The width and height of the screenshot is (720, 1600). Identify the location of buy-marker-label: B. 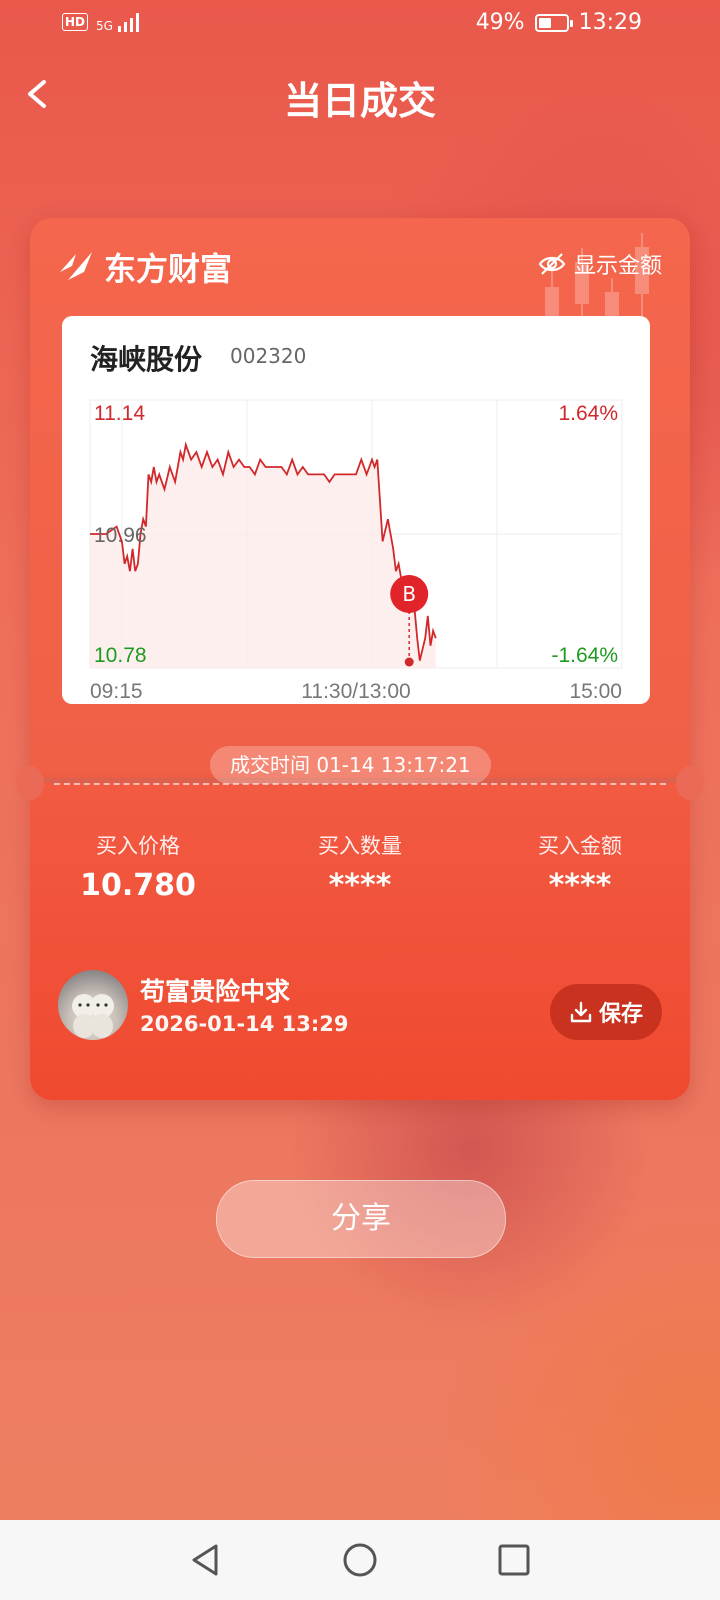
(409, 594).